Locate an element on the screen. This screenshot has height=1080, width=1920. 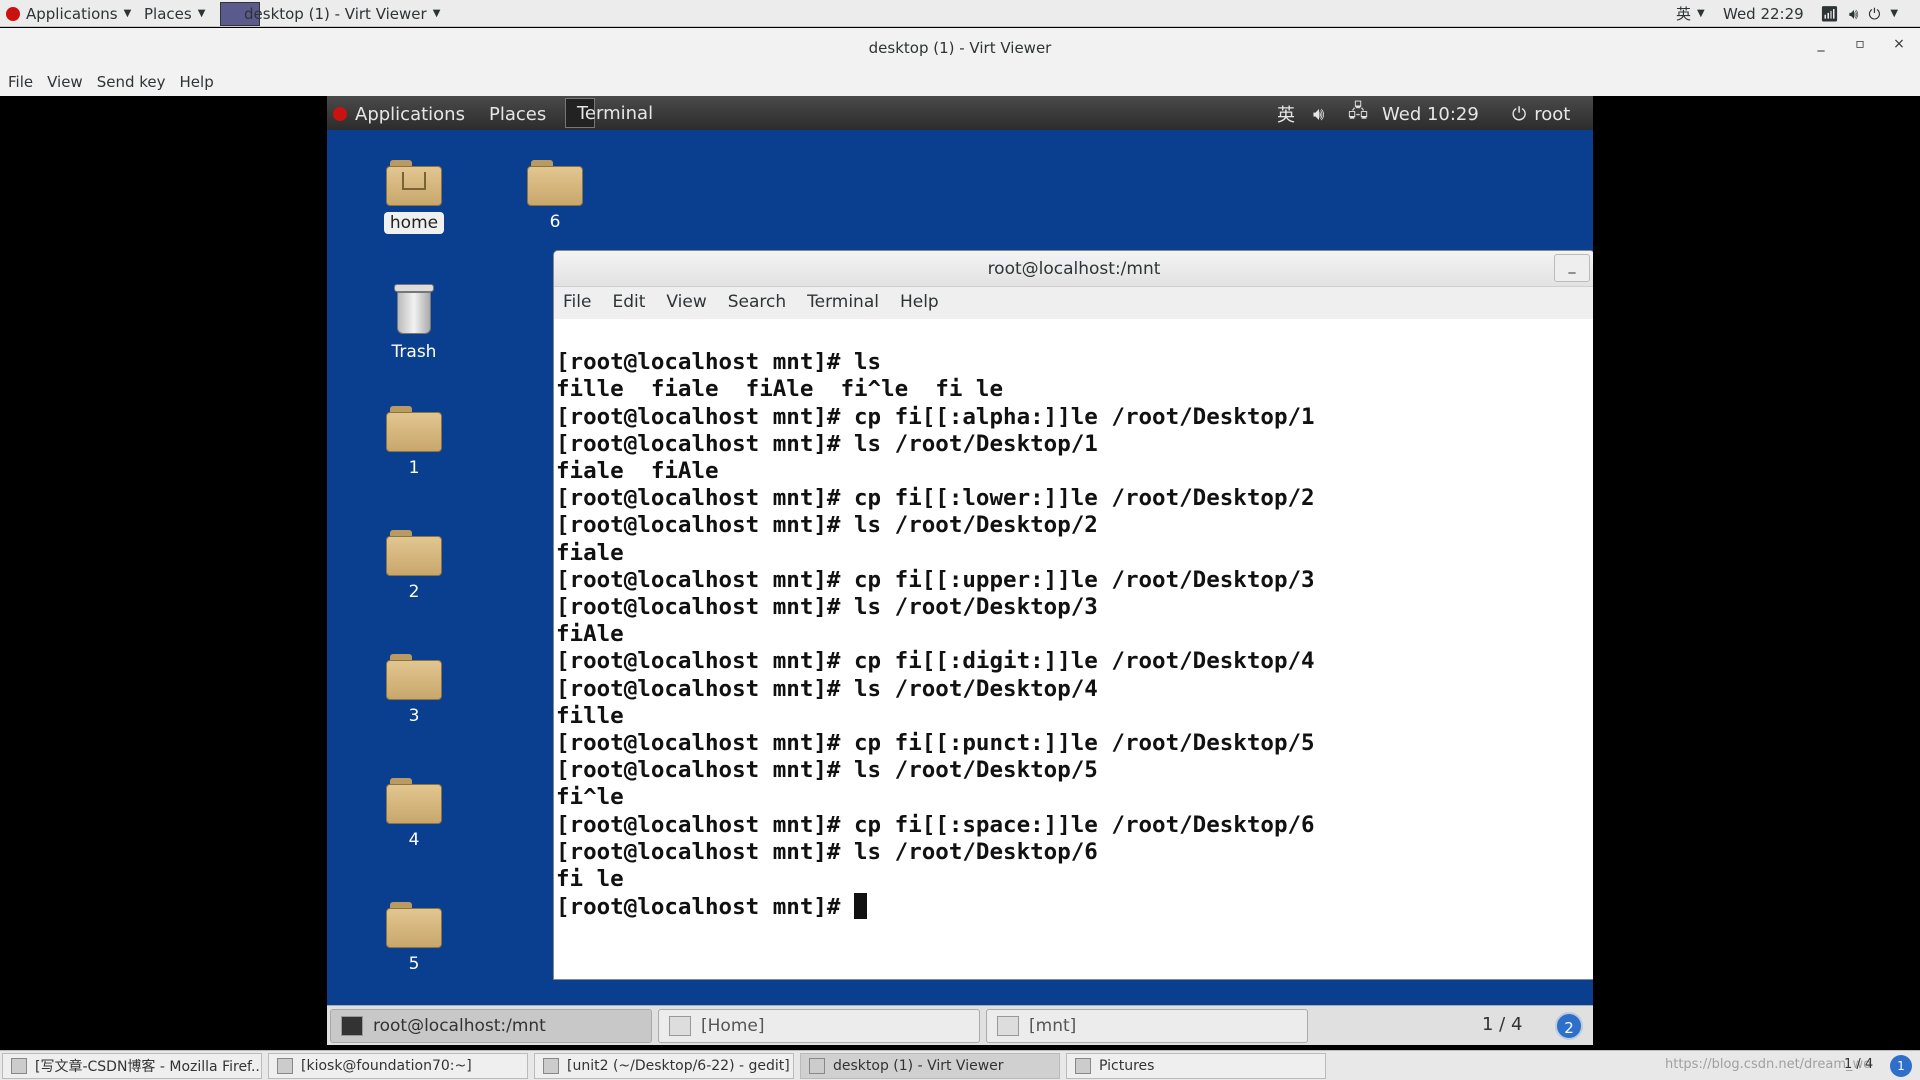
guest-volume: 🔊︎ is located at coordinates (1318, 114).